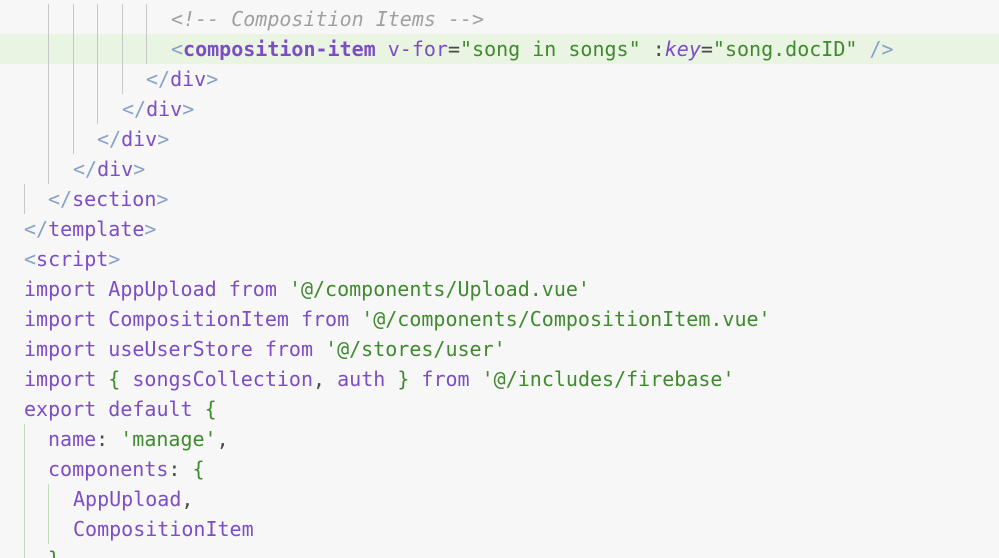 Image resolution: width=999 pixels, height=558 pixels. Describe the element at coordinates (658, 49) in the screenshot. I see `bind-colon: :` at that location.